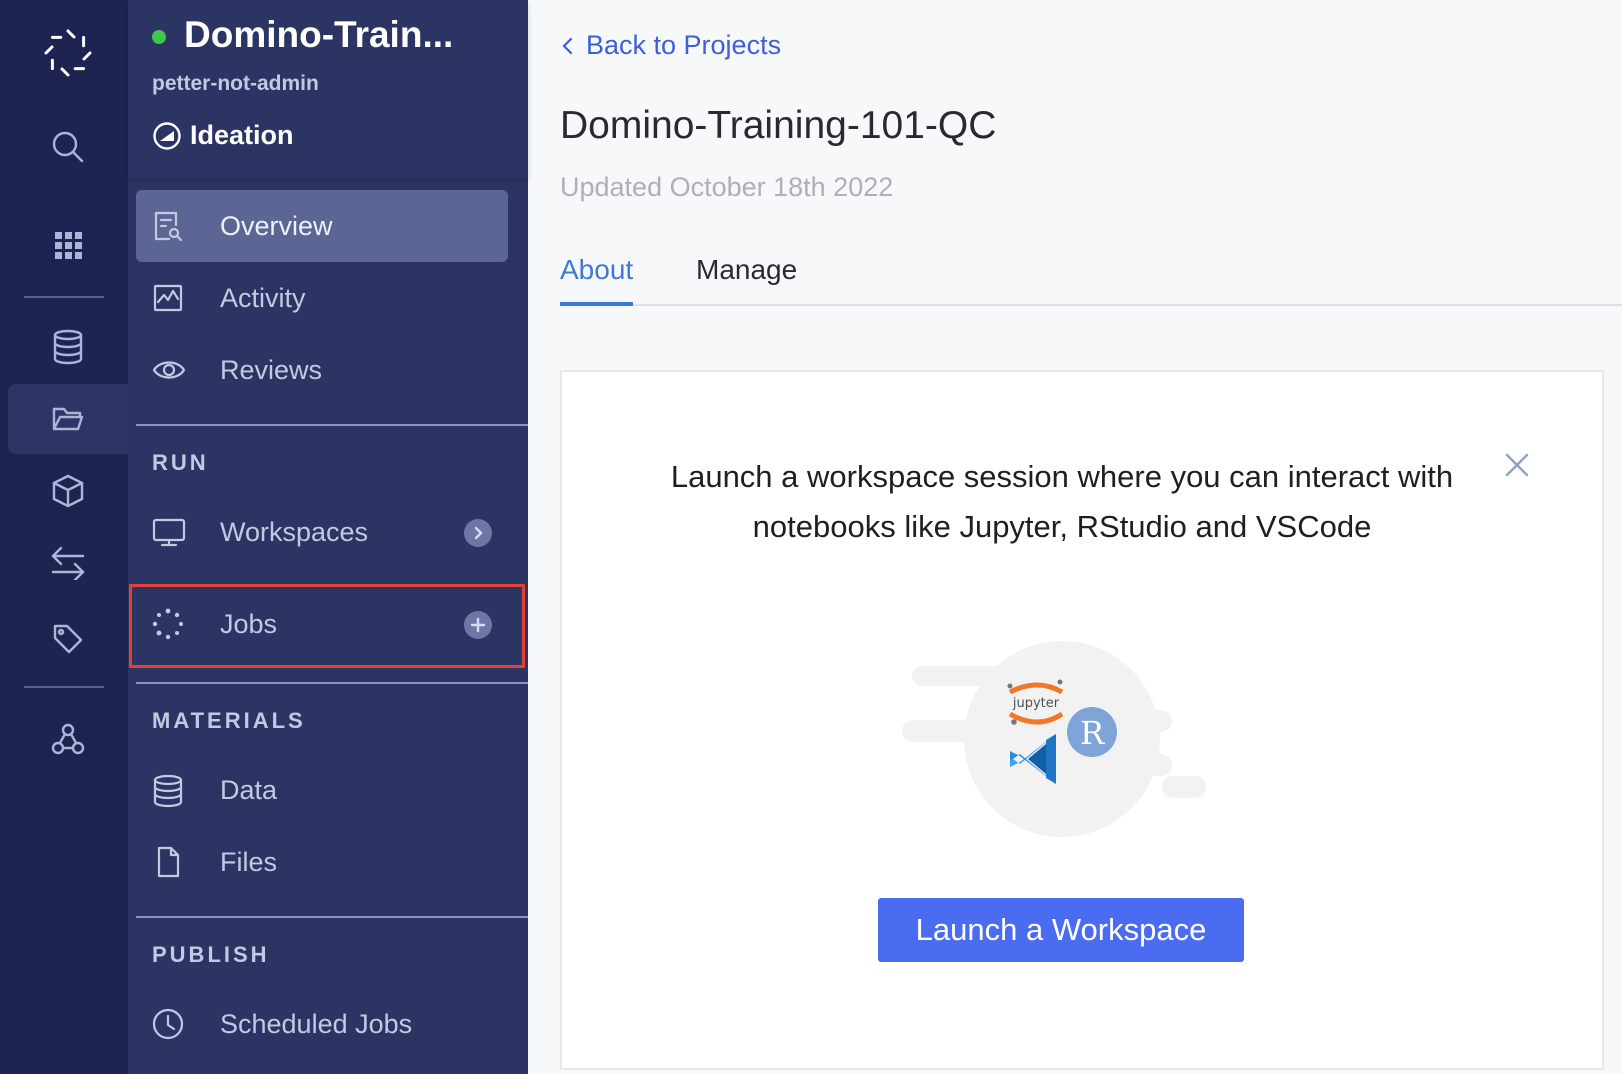 The height and width of the screenshot is (1074, 1622). I want to click on back-to-projects-link: Back to Projects, so click(670, 45).